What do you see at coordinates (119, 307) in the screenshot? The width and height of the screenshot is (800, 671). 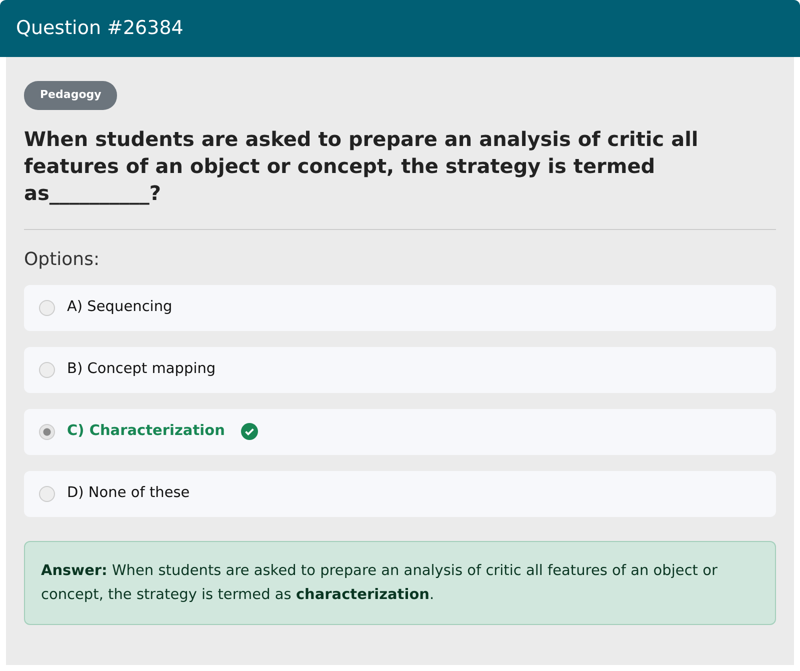 I see `option-label: A) Sequencing` at bounding box center [119, 307].